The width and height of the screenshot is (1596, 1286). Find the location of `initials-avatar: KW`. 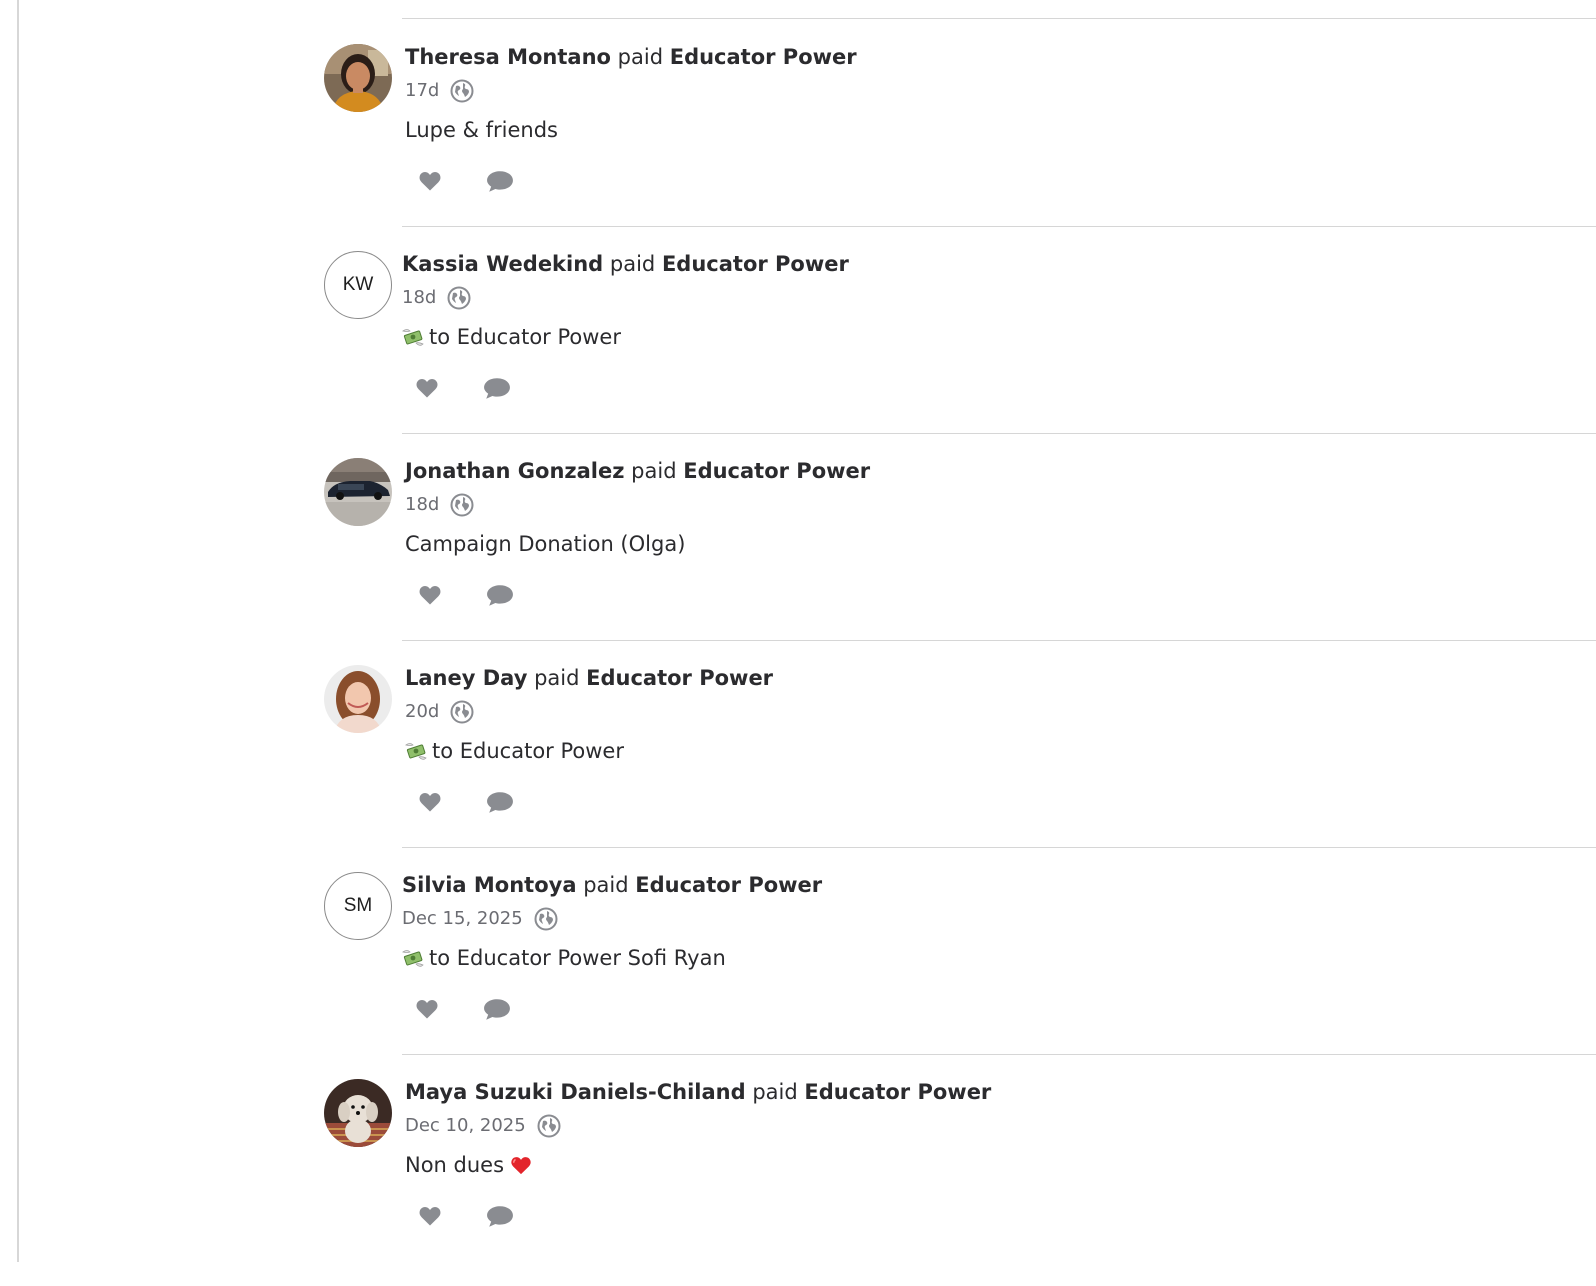

initials-avatar: KW is located at coordinates (358, 285).